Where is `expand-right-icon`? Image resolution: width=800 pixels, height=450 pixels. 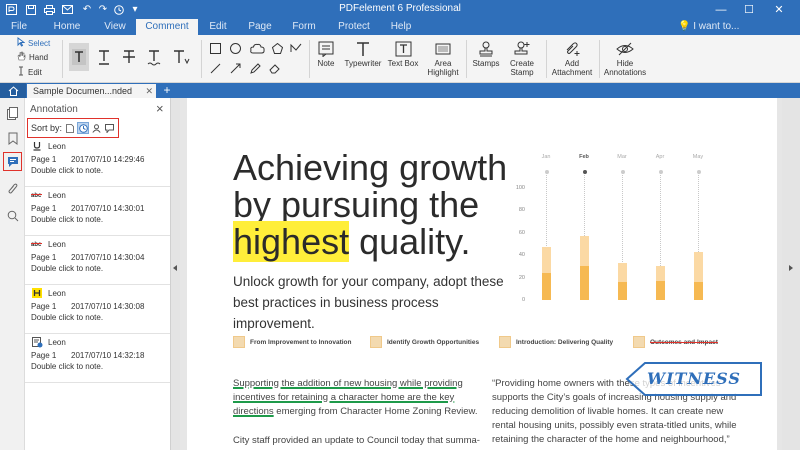 expand-right-icon is located at coordinates (791, 268).